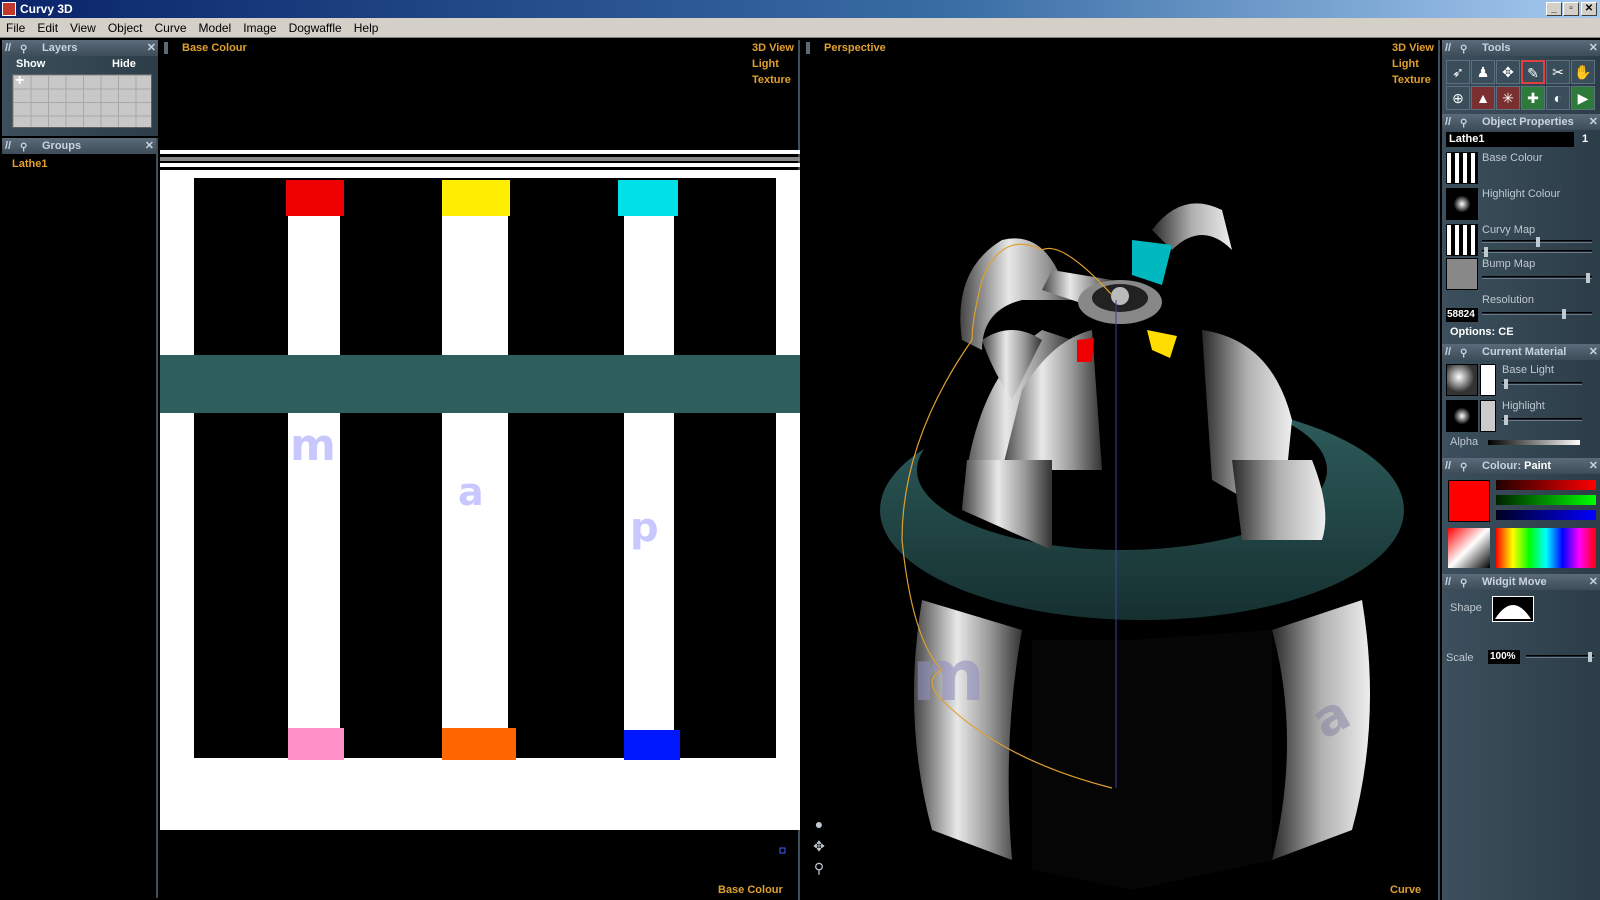 This screenshot has width=1600, height=900. I want to click on green-slider, so click(1546, 500).